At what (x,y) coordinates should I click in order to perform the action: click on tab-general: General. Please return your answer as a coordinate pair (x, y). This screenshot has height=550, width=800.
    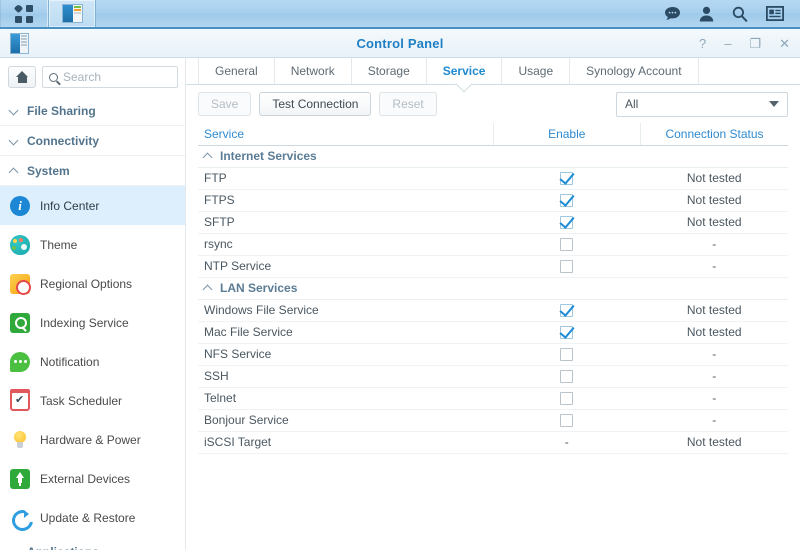
    Looking at the image, I should click on (236, 71).